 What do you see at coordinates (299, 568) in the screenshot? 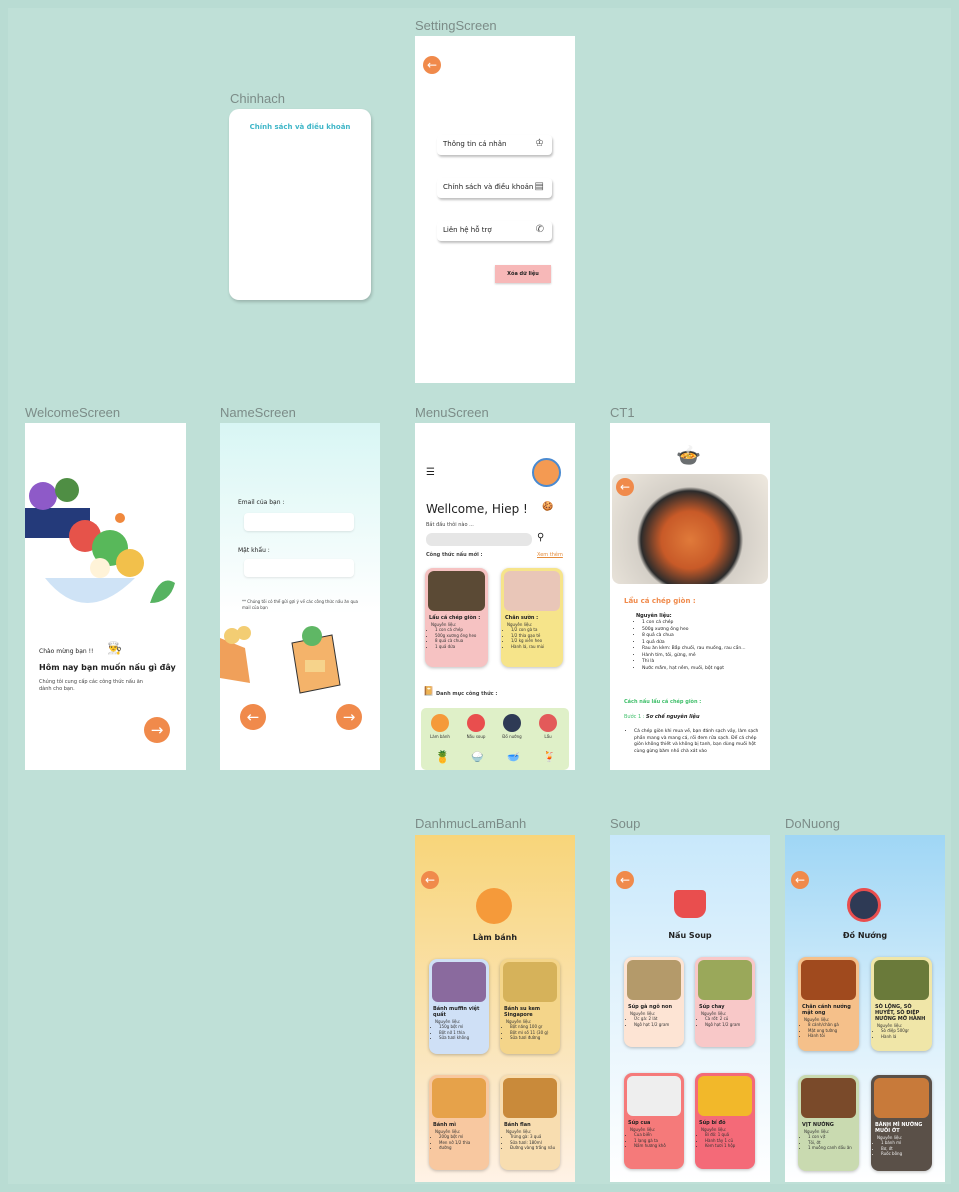
I see `password-input` at bounding box center [299, 568].